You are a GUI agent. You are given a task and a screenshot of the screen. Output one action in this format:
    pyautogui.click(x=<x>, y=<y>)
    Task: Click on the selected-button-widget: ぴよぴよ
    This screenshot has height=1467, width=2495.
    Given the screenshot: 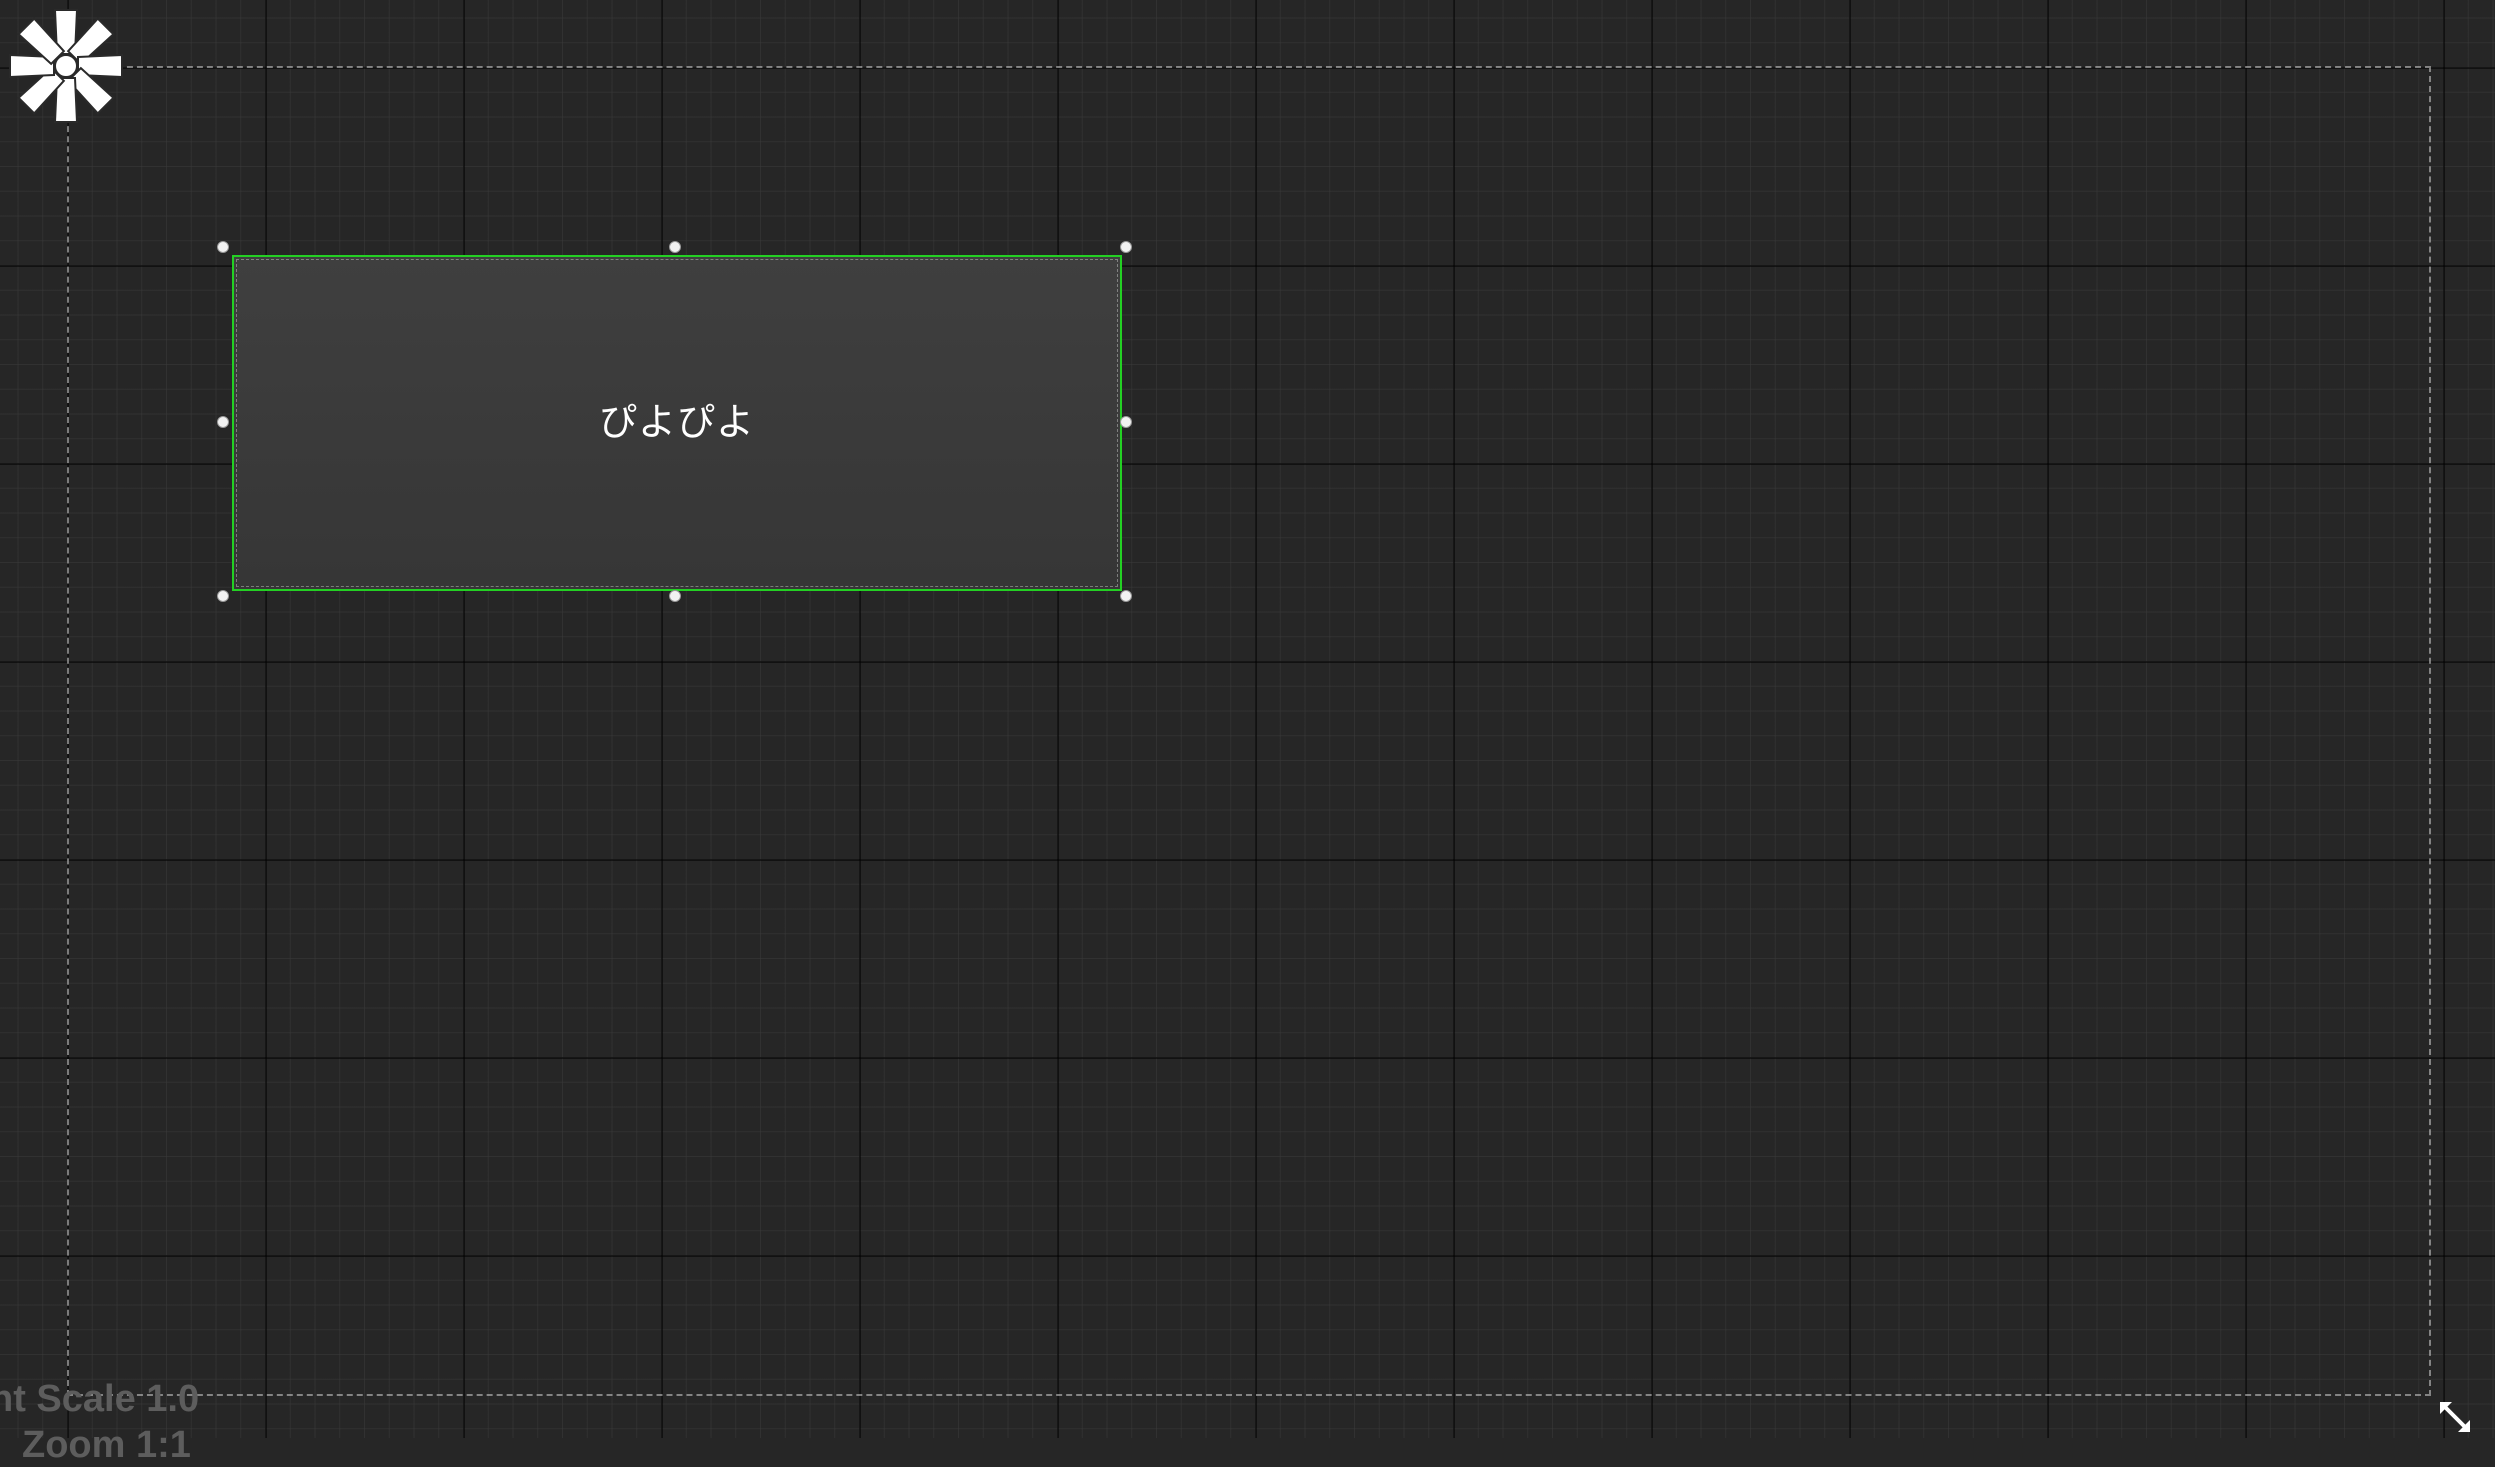 What is the action you would take?
    pyautogui.click(x=677, y=423)
    